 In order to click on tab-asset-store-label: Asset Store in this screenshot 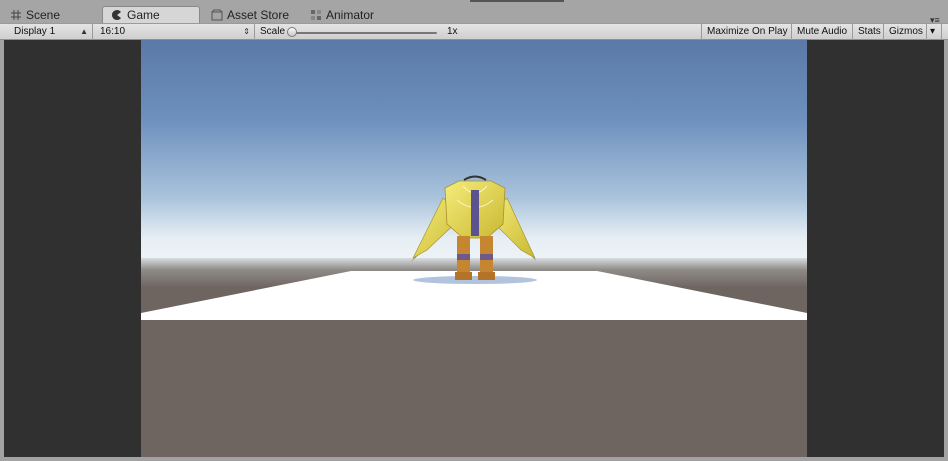, I will do `click(258, 14)`.